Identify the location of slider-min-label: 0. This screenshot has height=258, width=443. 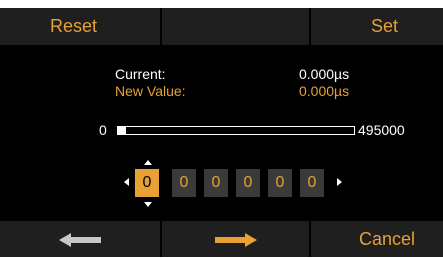
(103, 130).